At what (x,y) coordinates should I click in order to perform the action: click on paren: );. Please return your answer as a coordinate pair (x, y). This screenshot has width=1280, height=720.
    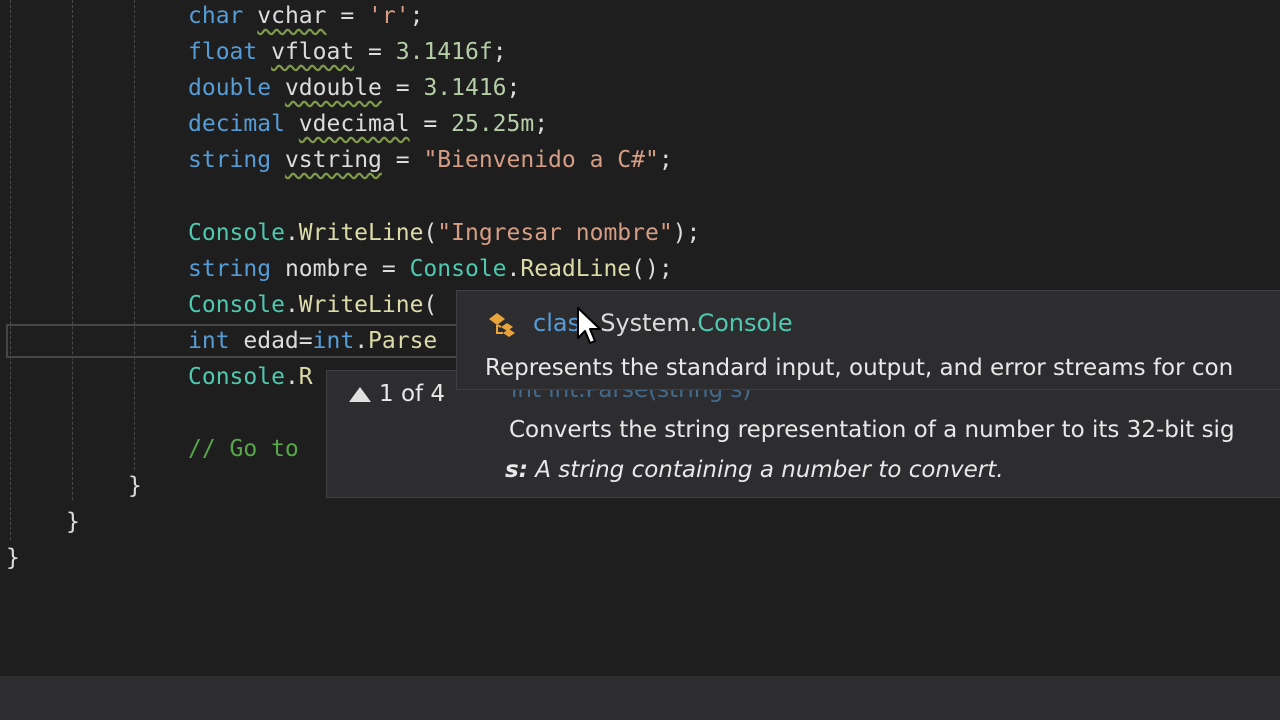
    Looking at the image, I should click on (686, 233).